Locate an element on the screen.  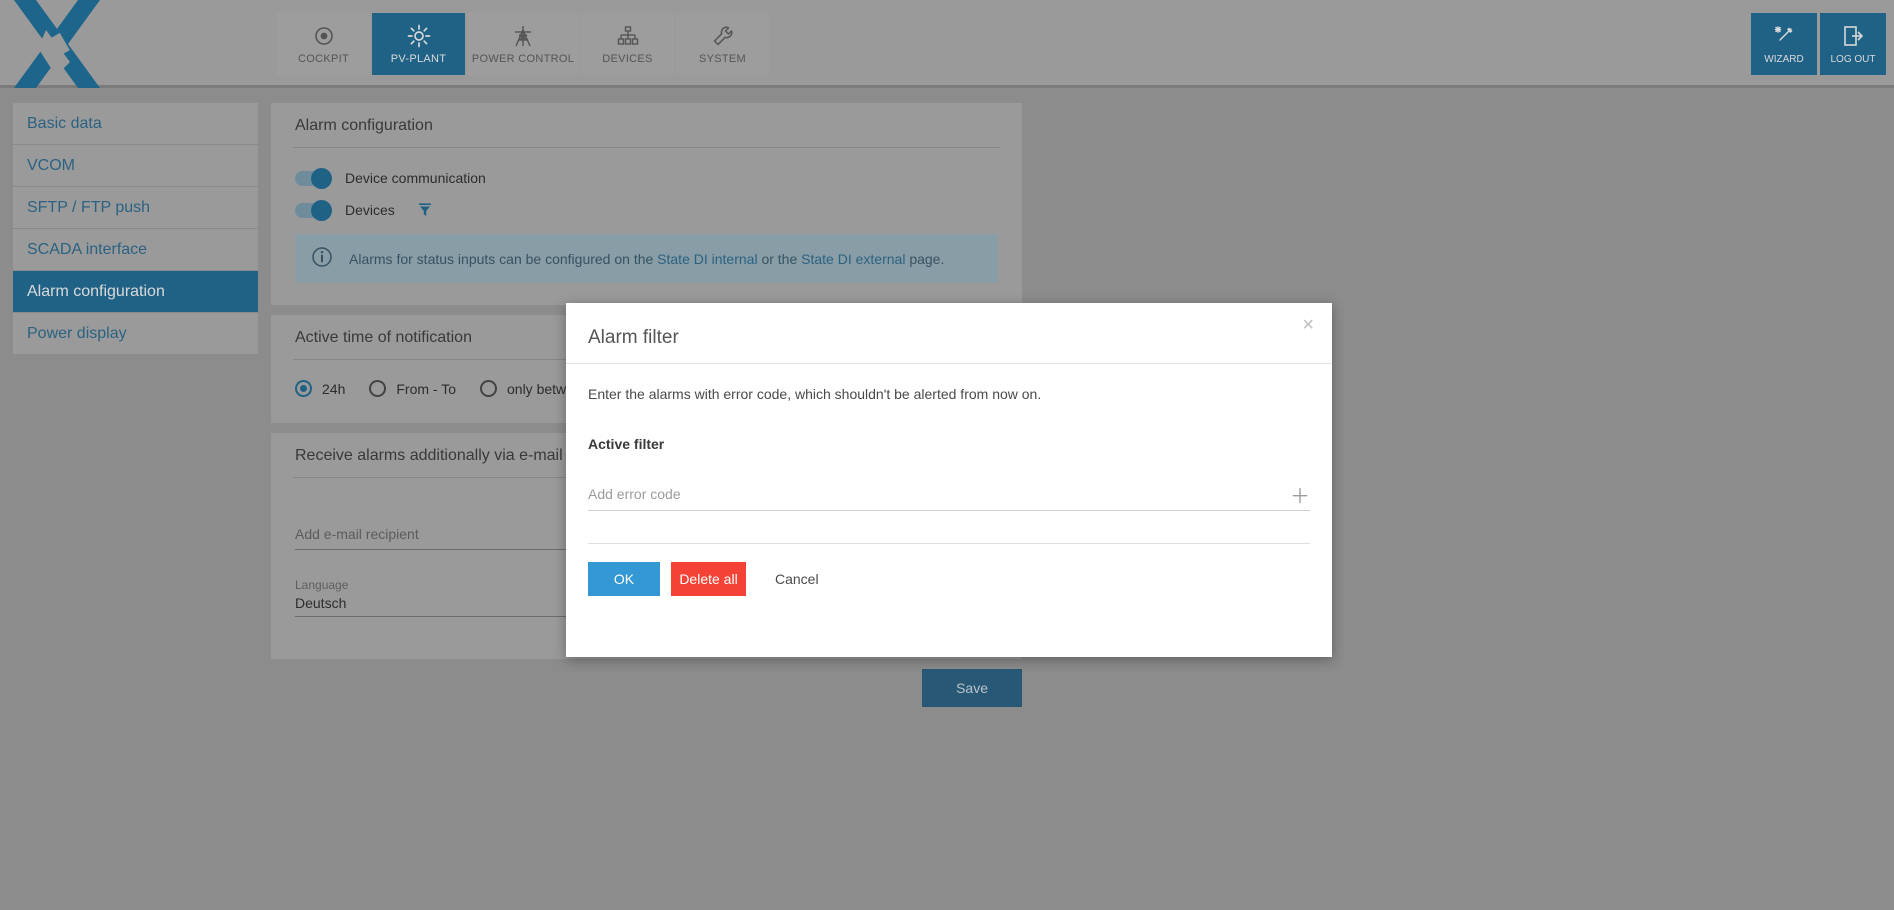
ok-button: OK is located at coordinates (624, 579).